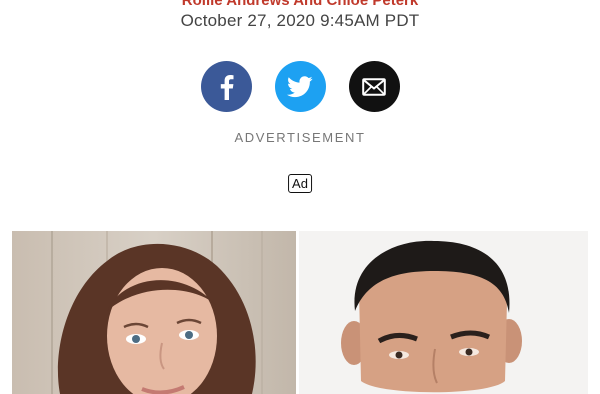 The height and width of the screenshot is (394, 600). I want to click on share-buttons, so click(300, 86).